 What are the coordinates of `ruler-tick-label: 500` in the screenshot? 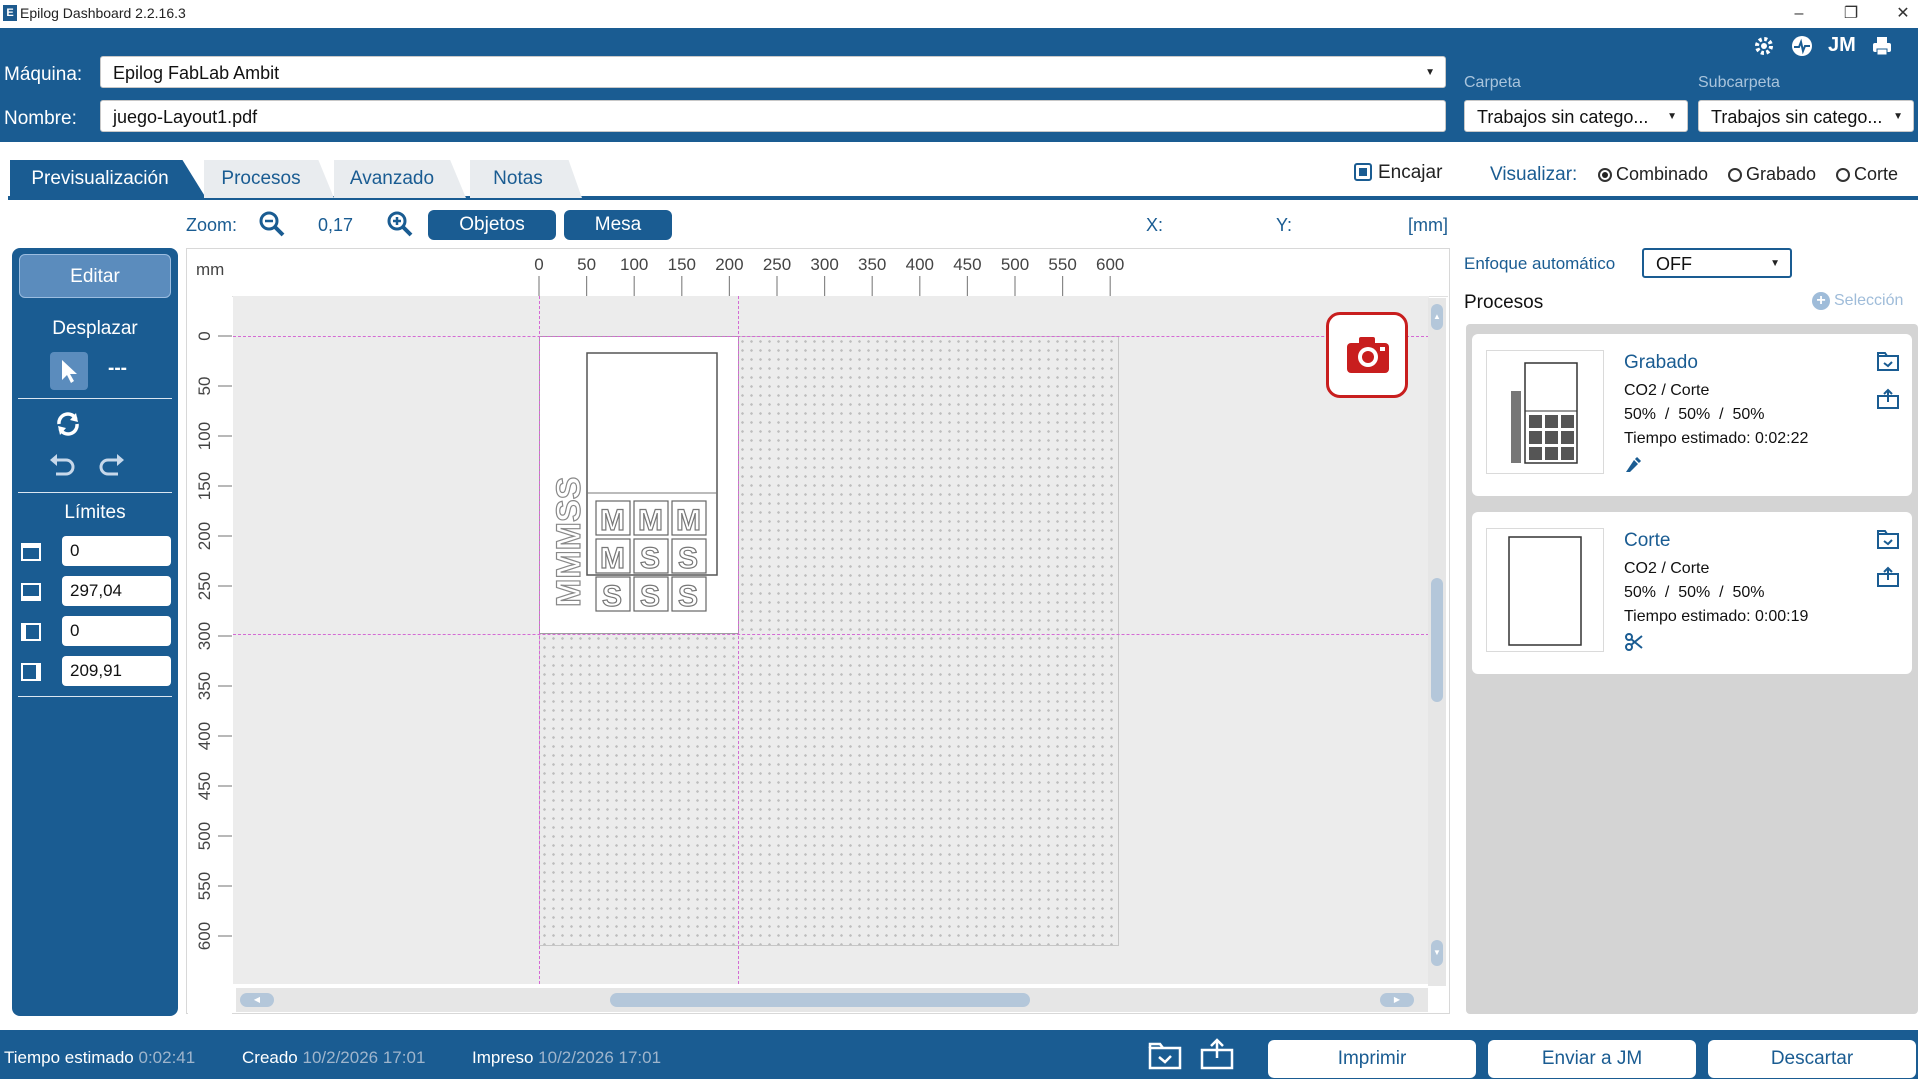 It's located at (1015, 264).